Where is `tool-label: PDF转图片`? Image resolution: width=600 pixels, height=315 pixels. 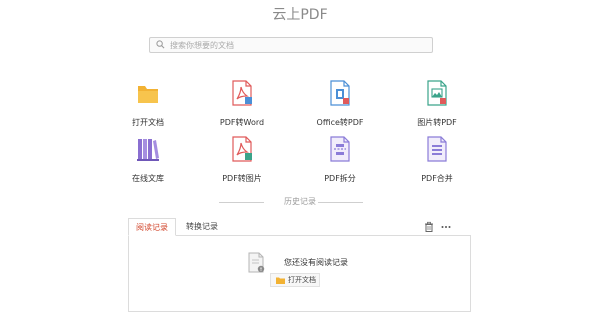 tool-label: PDF转图片 is located at coordinates (242, 178).